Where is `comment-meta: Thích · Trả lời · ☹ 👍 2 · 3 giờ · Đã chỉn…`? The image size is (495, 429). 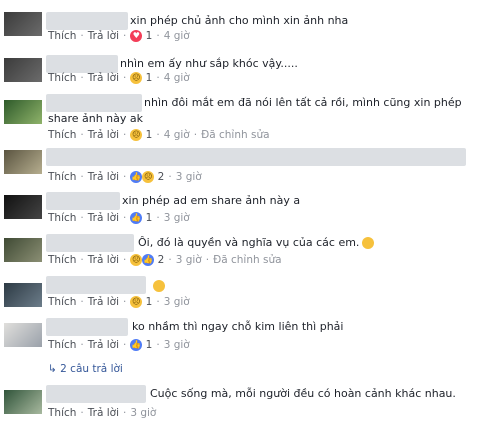 comment-meta: Thích · Trả lời · ☹ 👍 2 · 3 giờ · Đã chỉn… is located at coordinates (165, 260).